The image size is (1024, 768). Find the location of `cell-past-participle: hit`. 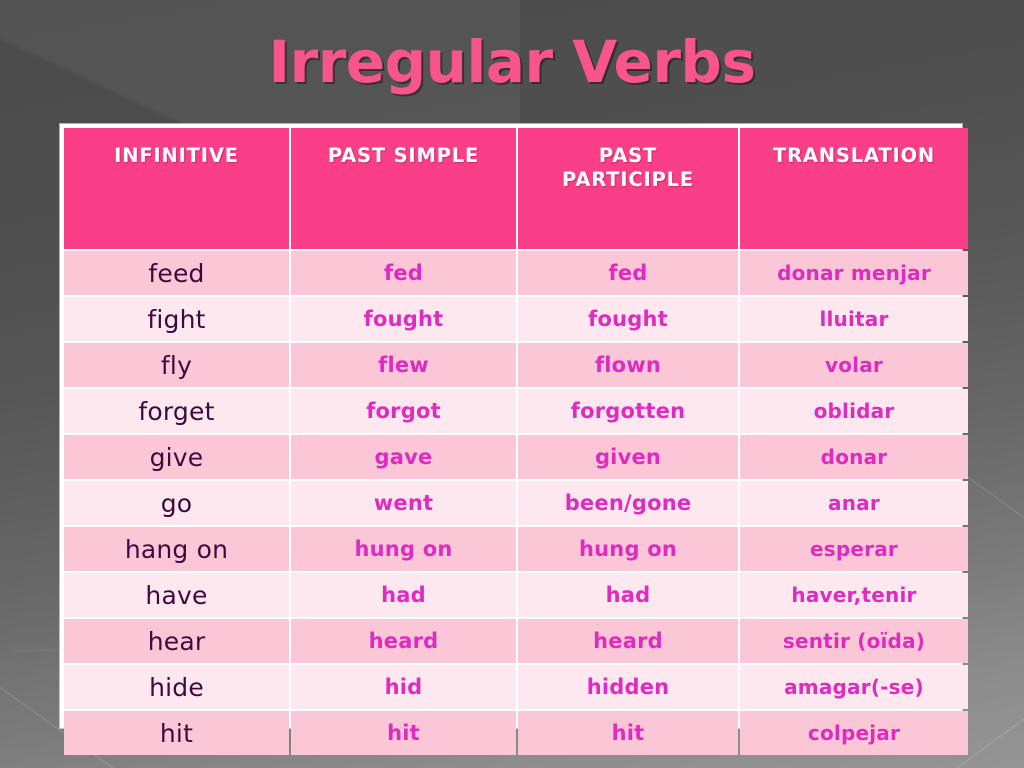

cell-past-participle: hit is located at coordinates (628, 733).